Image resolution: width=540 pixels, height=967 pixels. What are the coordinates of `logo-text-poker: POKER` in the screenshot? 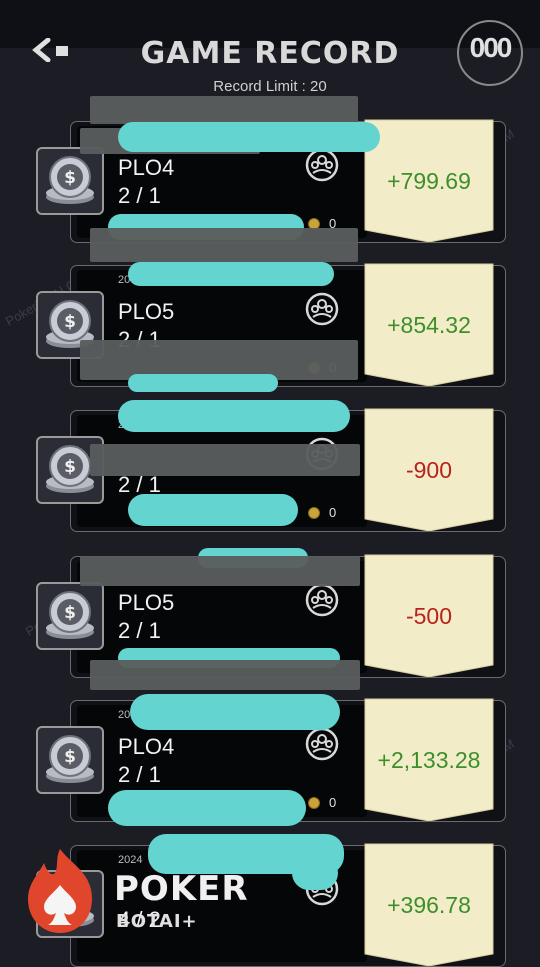 It's located at (181, 889).